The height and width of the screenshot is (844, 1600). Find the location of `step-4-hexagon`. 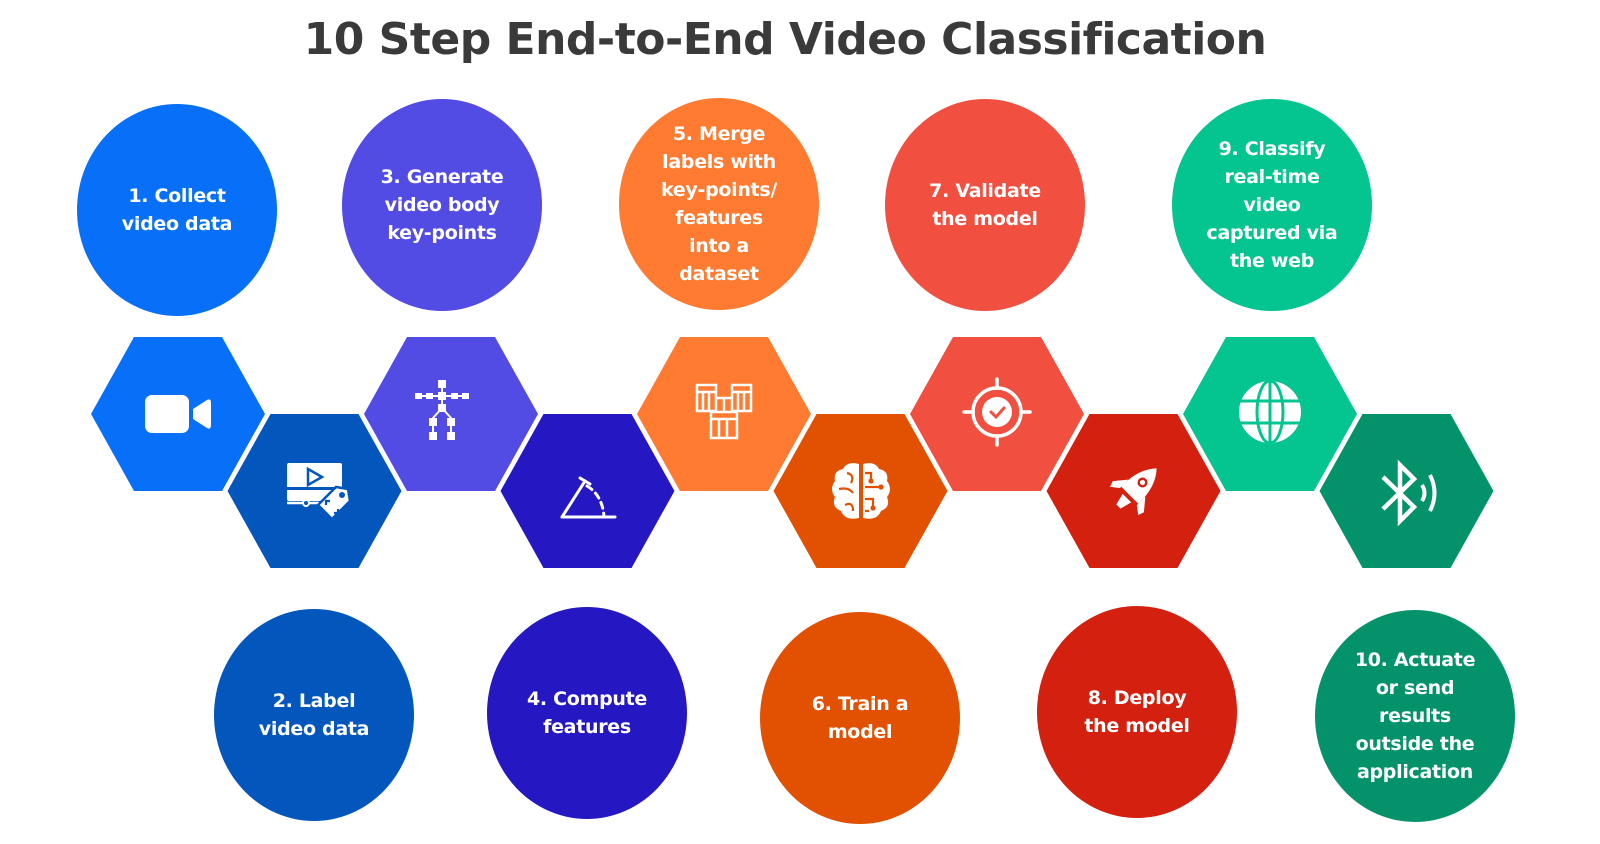

step-4-hexagon is located at coordinates (587, 491).